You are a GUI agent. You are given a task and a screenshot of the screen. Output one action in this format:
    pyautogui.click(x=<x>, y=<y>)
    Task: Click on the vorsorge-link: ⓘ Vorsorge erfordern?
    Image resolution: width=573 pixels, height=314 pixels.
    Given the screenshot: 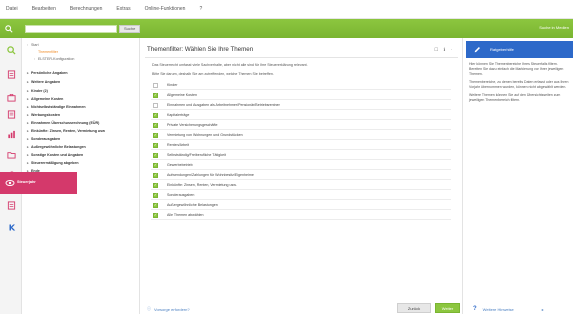 What is the action you would take?
    pyautogui.click(x=168, y=309)
    